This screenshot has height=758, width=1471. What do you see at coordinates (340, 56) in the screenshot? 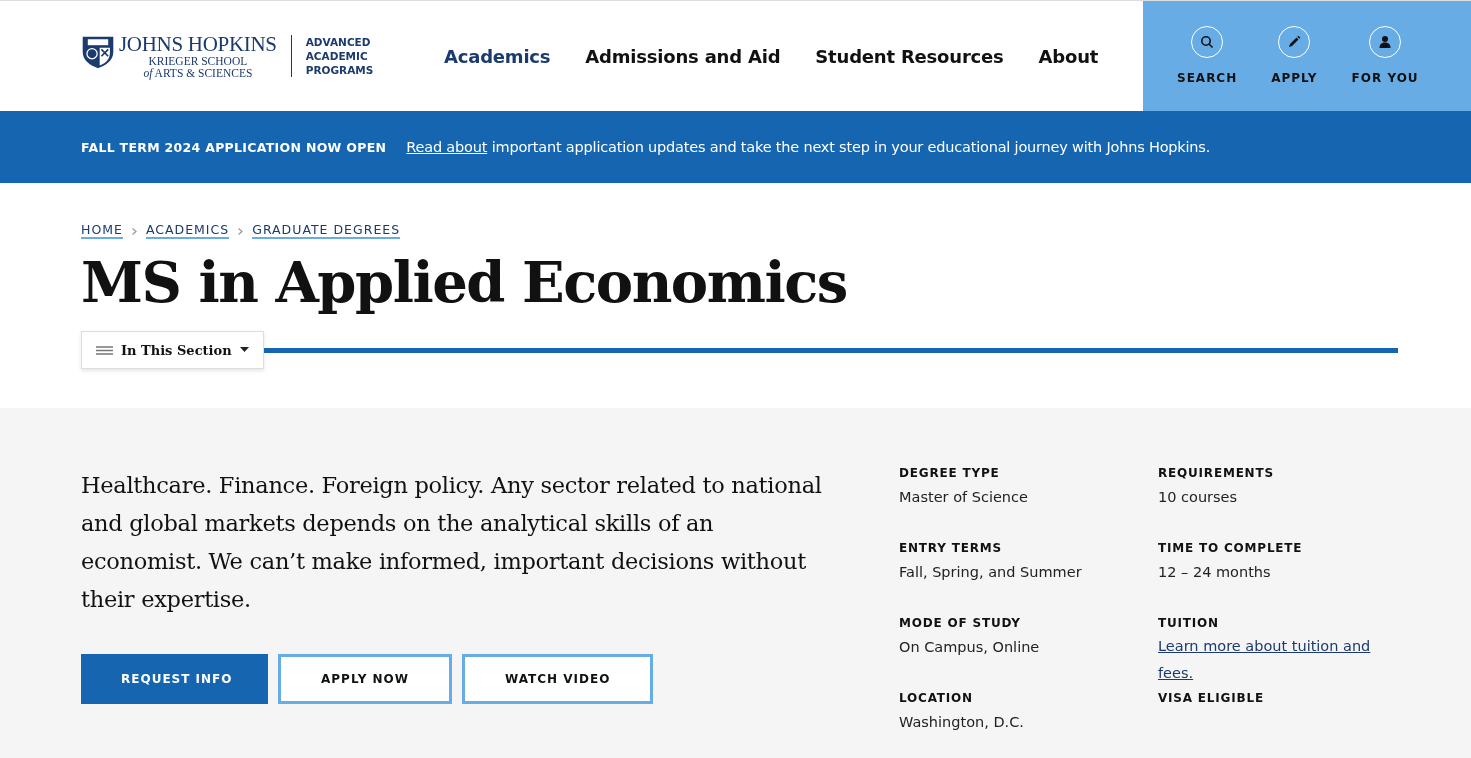
I see `program-name: ADVANCED ACADEMIC PROGRAMS` at bounding box center [340, 56].